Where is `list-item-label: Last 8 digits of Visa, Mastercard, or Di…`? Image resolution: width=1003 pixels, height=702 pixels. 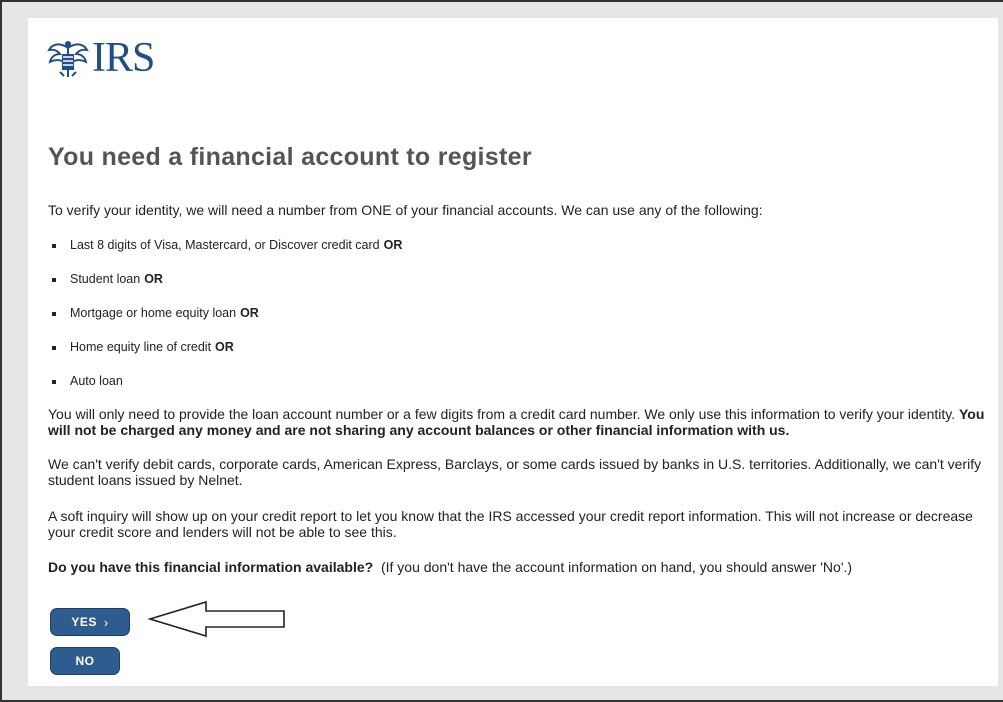 list-item-label: Last 8 digits of Visa, Mastercard, or Di… is located at coordinates (225, 245).